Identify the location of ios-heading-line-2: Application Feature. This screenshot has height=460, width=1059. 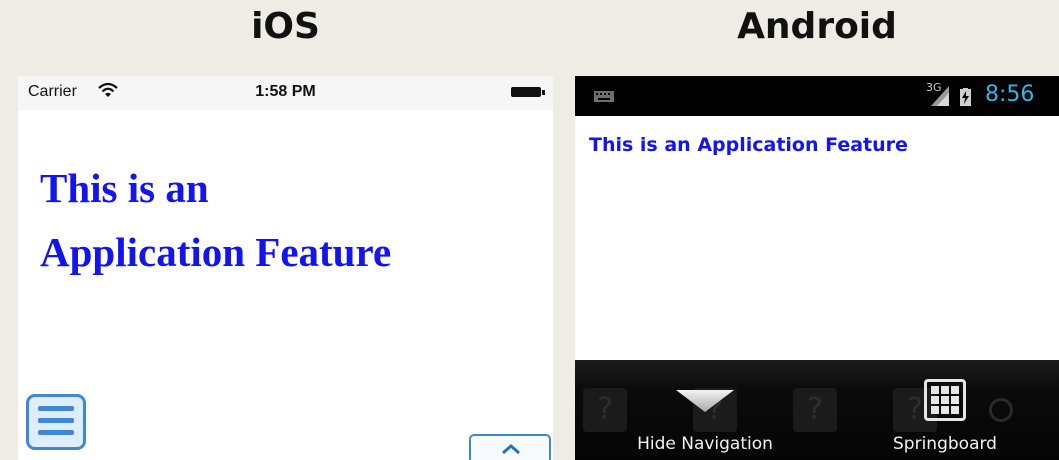
(216, 252).